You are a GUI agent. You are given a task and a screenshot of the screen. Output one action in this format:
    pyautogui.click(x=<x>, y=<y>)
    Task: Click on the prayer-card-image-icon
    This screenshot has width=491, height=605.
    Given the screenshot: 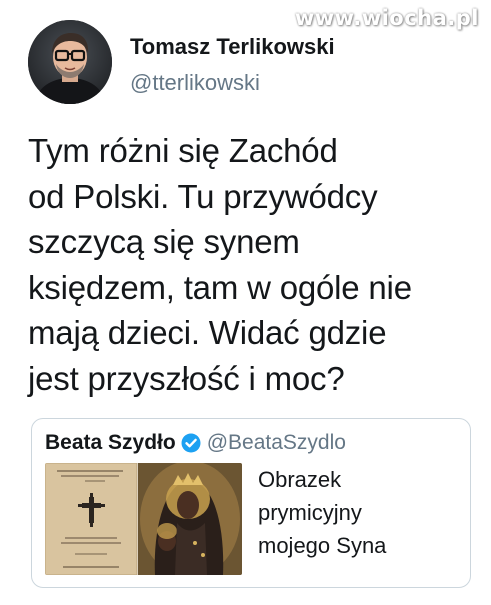 What is the action you would take?
    pyautogui.click(x=143, y=519)
    